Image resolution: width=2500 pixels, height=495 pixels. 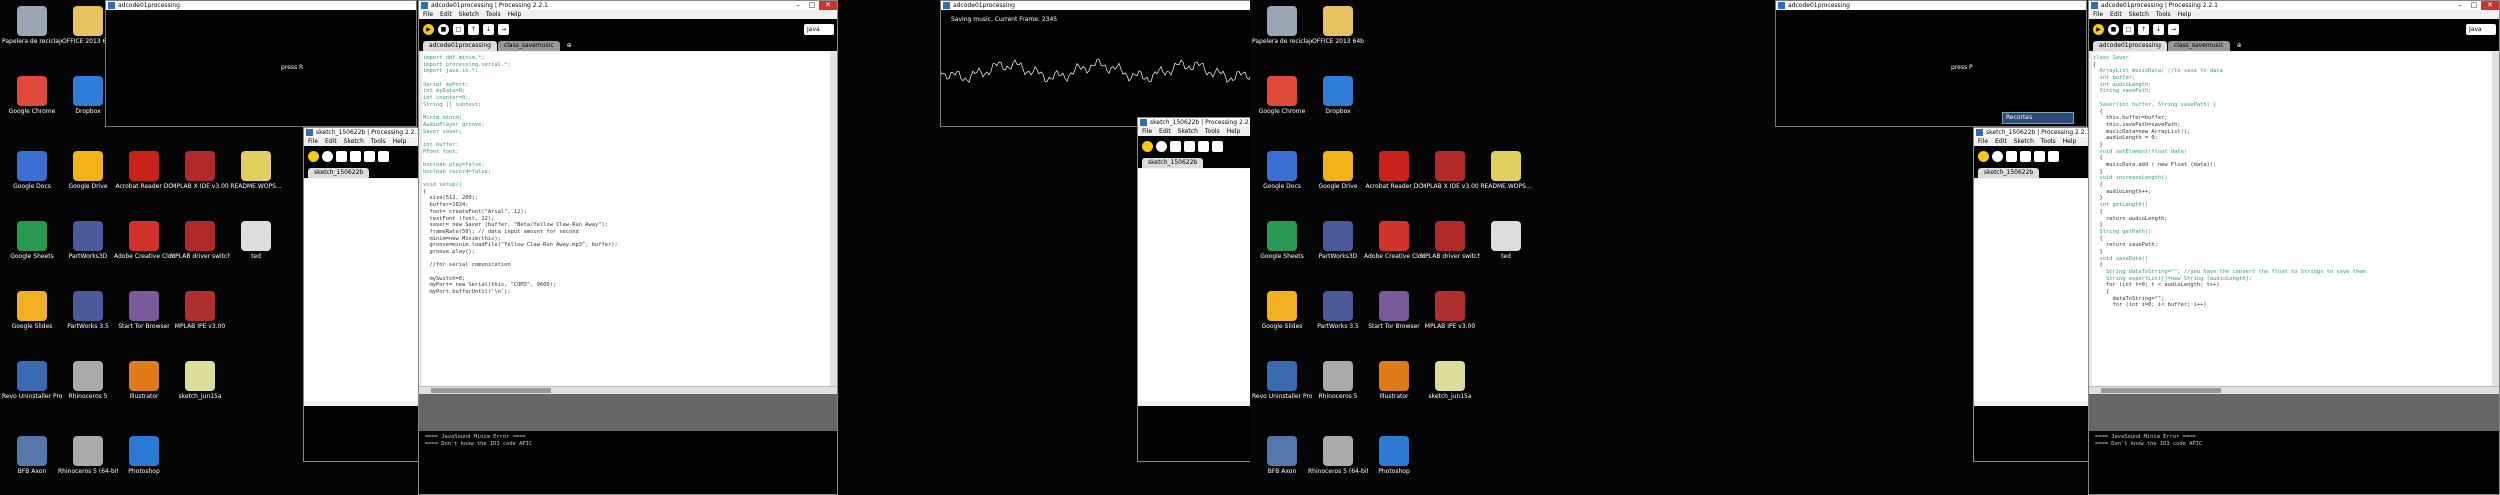 What do you see at coordinates (144, 380) in the screenshot?
I see `desktop-icon: Illustrator` at bounding box center [144, 380].